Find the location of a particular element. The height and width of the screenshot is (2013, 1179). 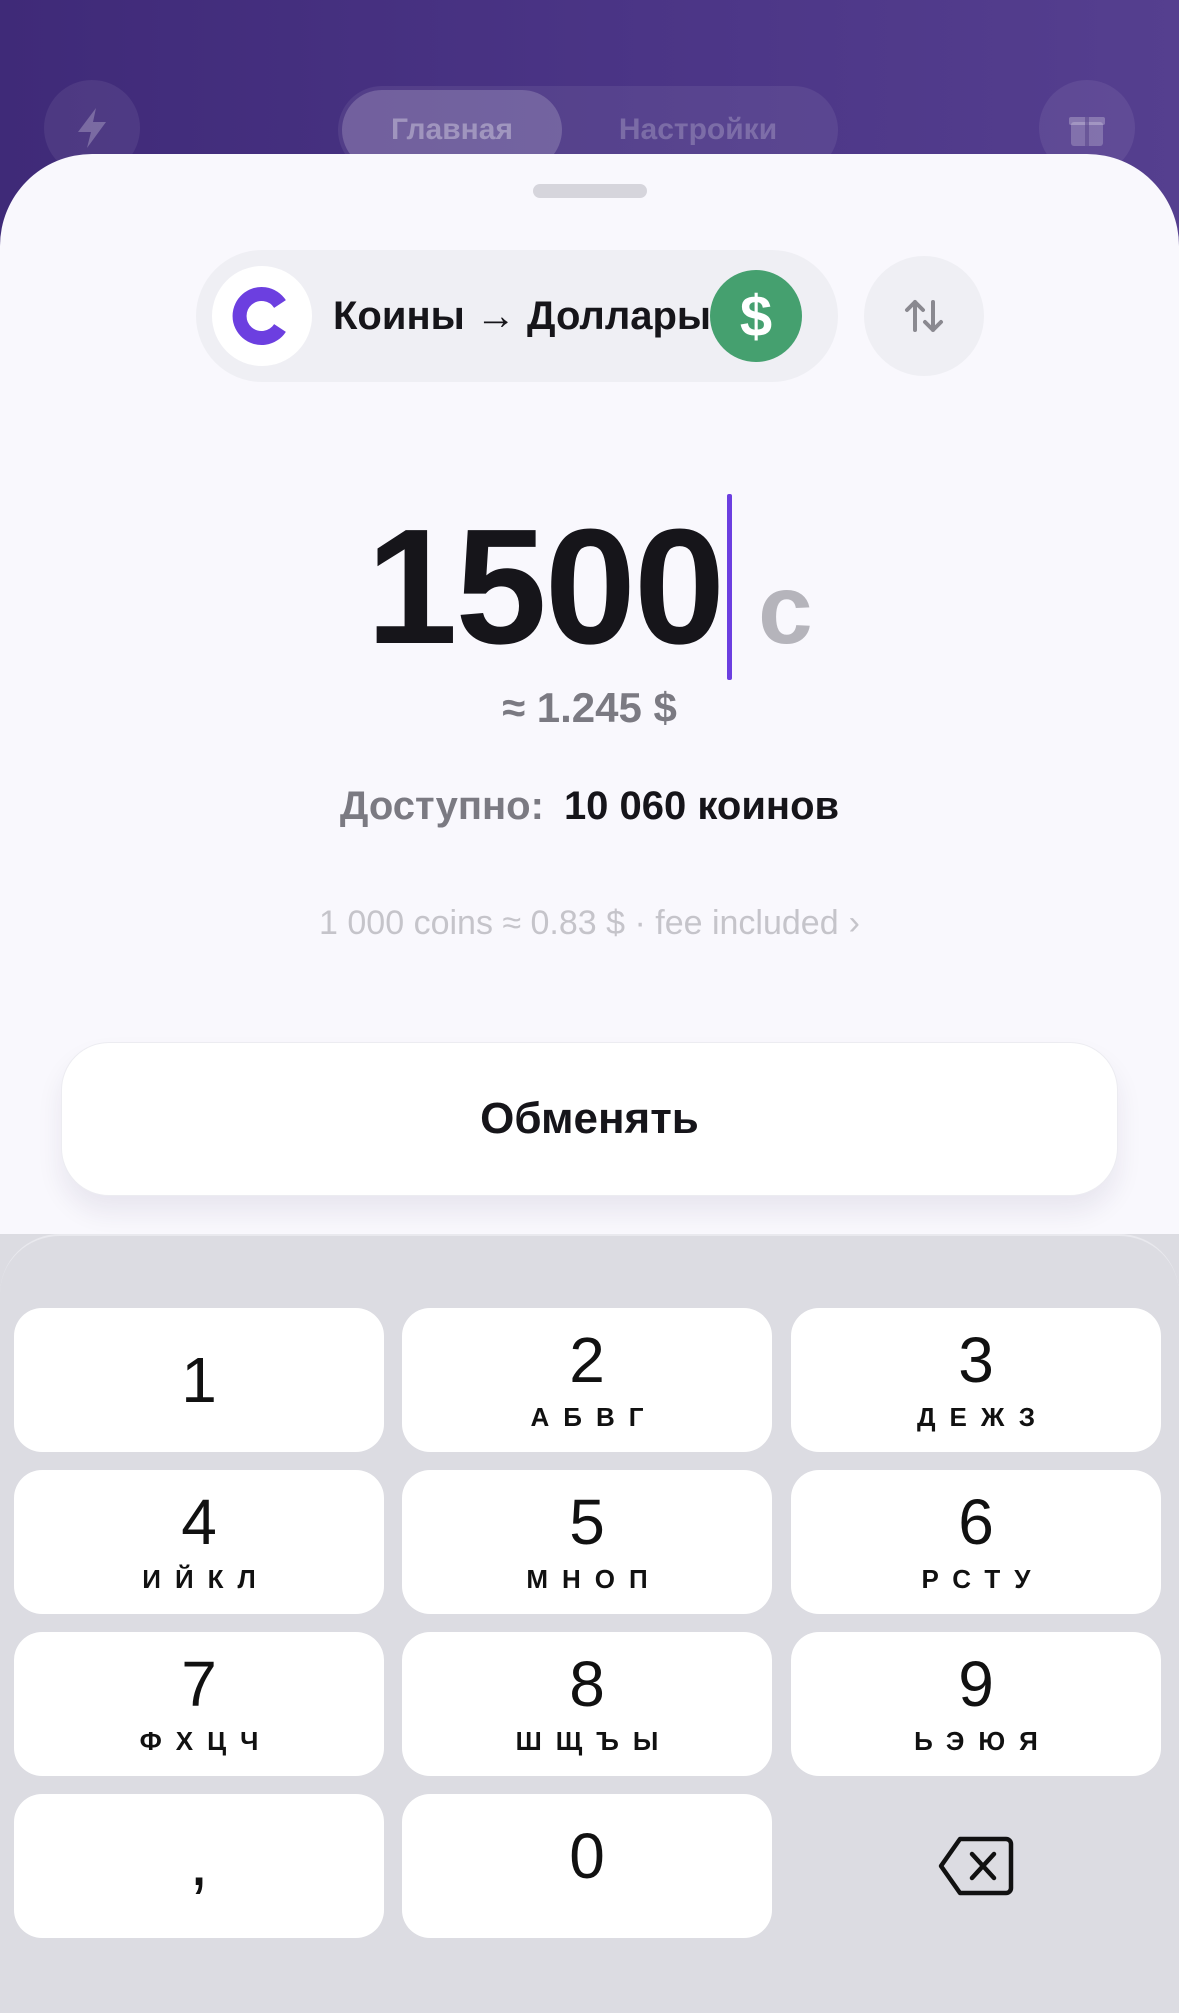

key-3: 3 ДЕЖЗ is located at coordinates (976, 1380).